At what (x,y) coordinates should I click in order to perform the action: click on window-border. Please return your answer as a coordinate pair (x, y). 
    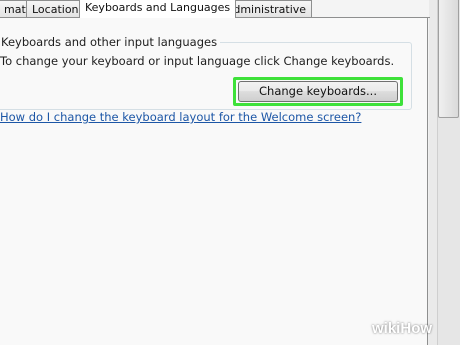
    Looking at the image, I should click on (433, 172).